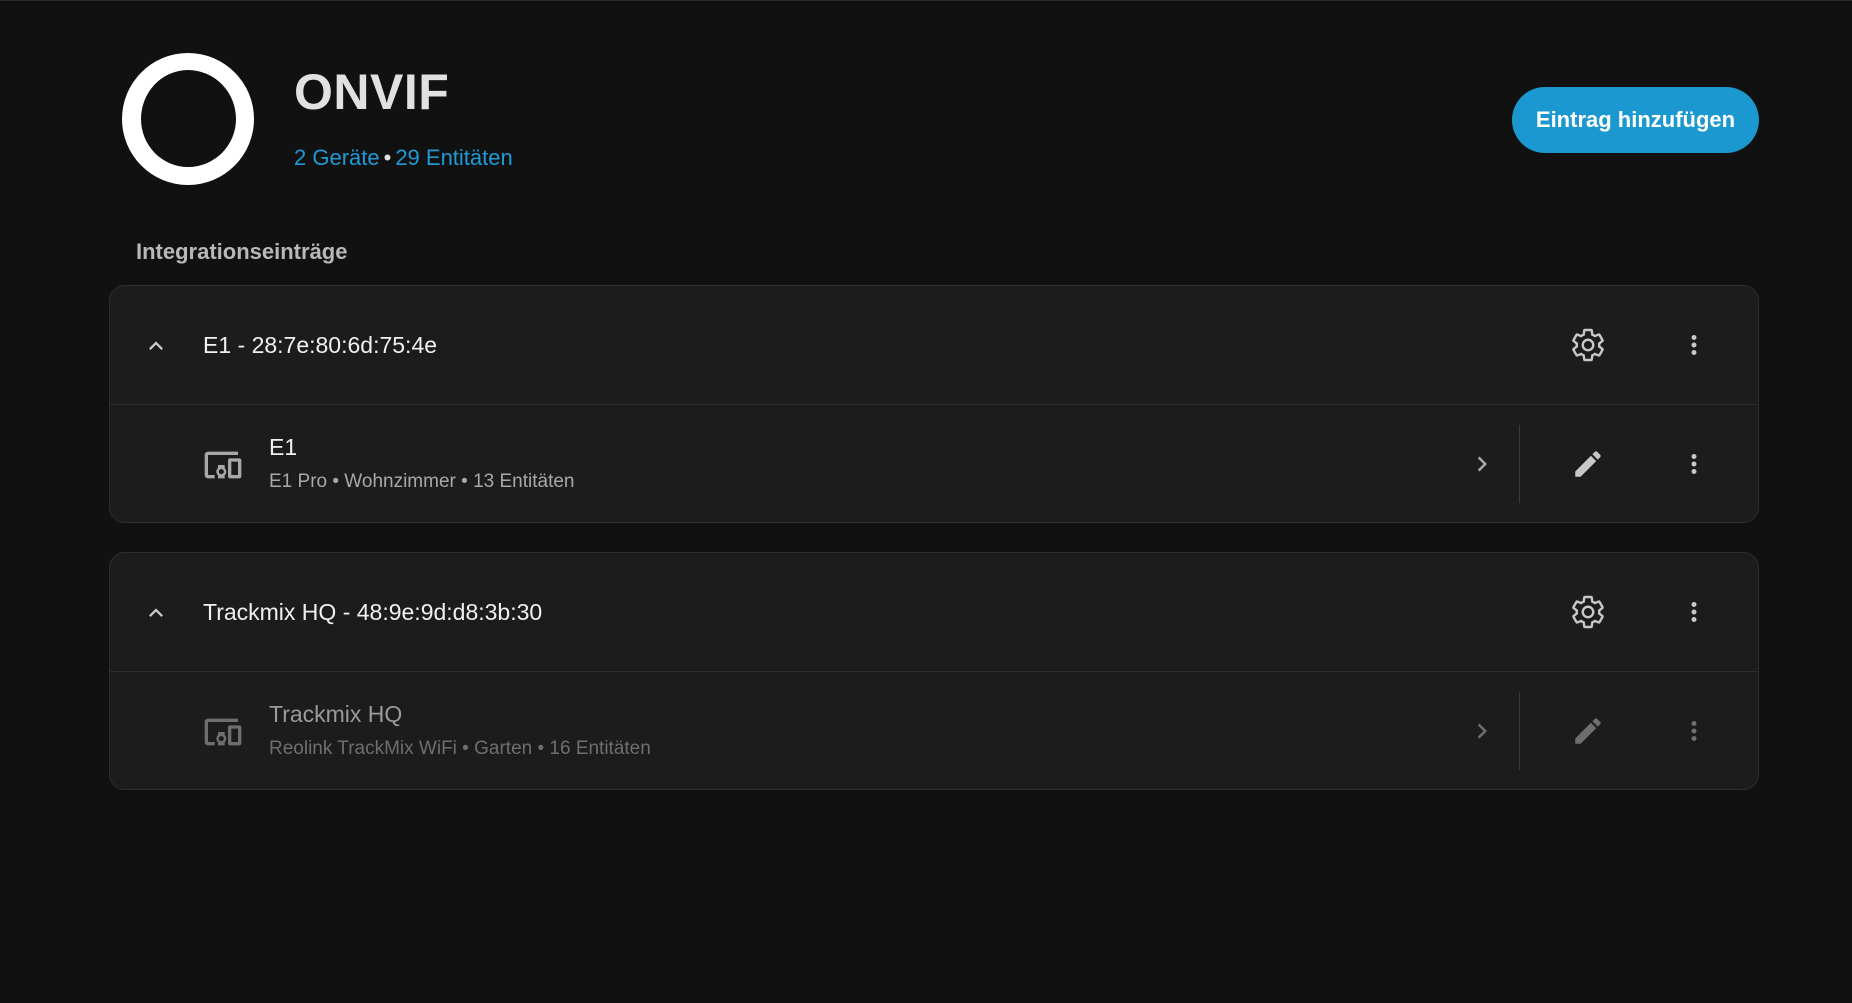 This screenshot has width=1852, height=1003. Describe the element at coordinates (320, 345) in the screenshot. I see `entry-title: E1 - 28:7e:80:6d:75:4e` at that location.